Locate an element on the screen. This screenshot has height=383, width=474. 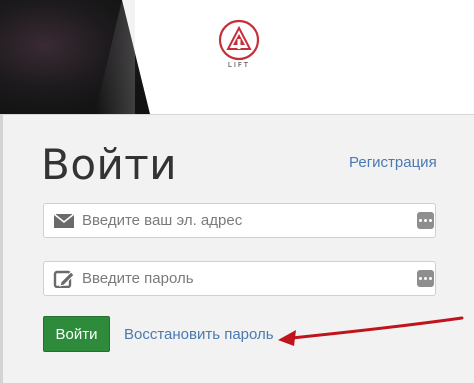
email-input is located at coordinates (247, 220).